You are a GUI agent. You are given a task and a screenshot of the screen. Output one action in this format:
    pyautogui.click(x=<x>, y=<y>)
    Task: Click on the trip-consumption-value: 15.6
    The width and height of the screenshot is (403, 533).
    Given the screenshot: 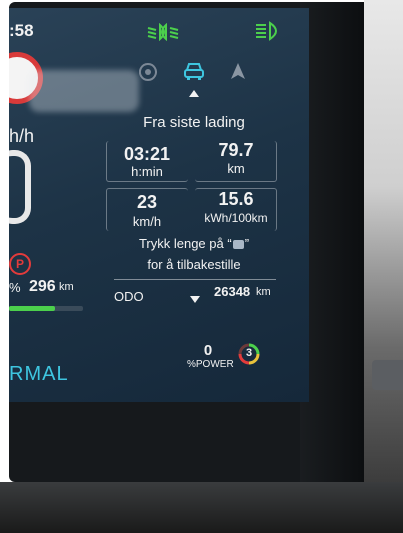 What is the action you would take?
    pyautogui.click(x=236, y=199)
    